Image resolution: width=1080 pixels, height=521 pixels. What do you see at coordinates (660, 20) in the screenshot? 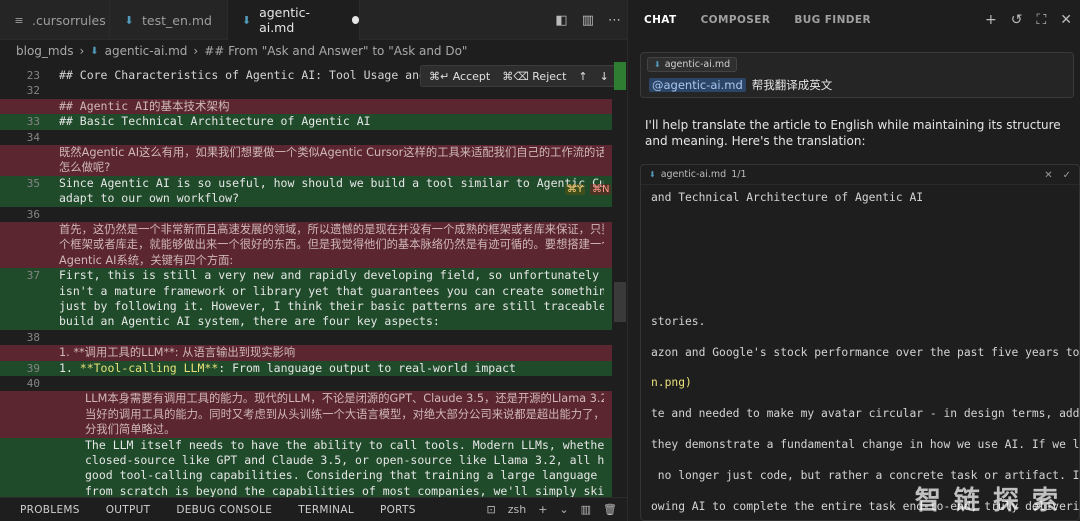
I see `tab-chat: CHAT` at bounding box center [660, 20].